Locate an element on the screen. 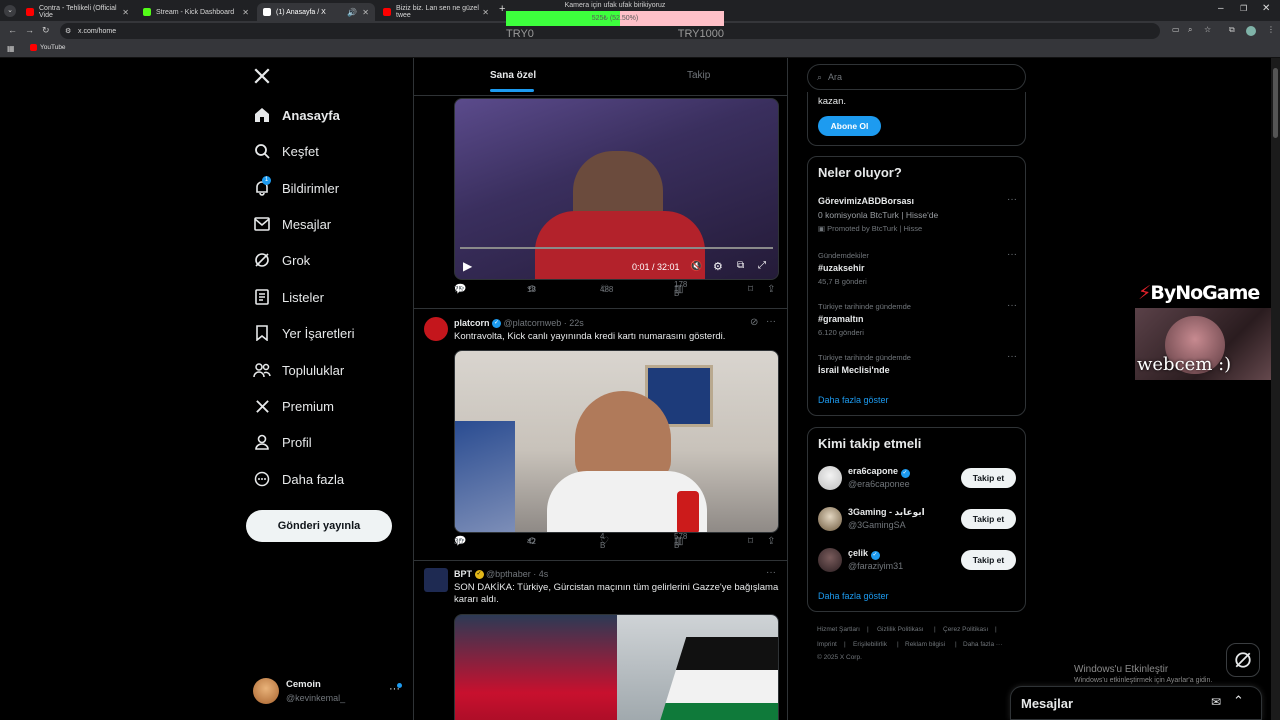 This screenshot has width=1280, height=720. footer-cookies: Çerez Politikası is located at coordinates (965, 629).